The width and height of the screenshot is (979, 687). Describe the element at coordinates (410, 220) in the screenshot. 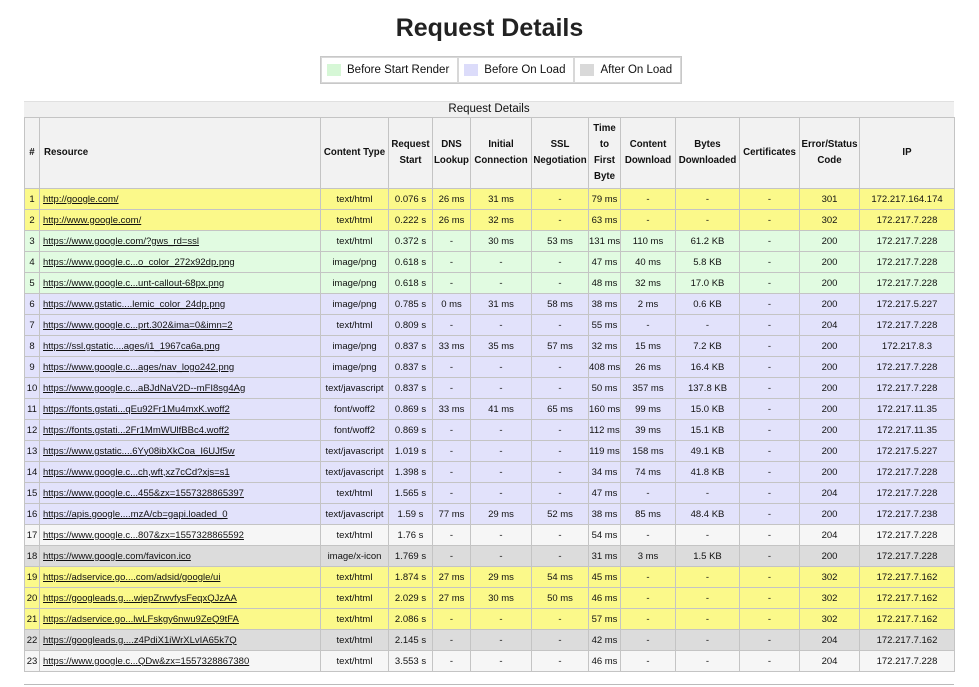

I see `request-start: 0.222 s` at that location.